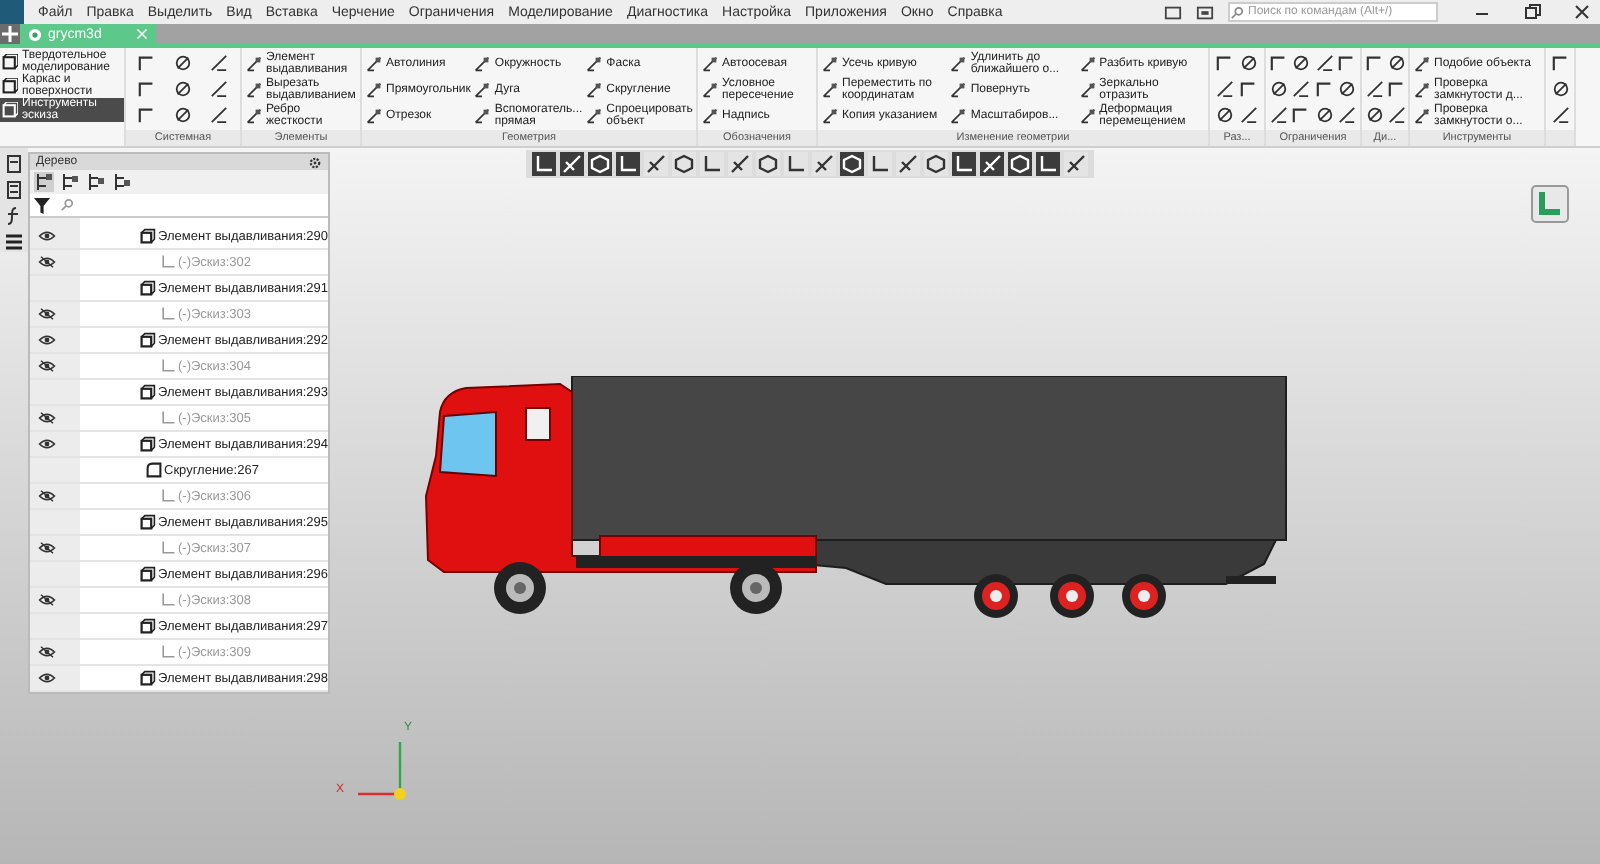 The image size is (1600, 864). What do you see at coordinates (1532, 12) in the screenshot?
I see `restore-icon` at bounding box center [1532, 12].